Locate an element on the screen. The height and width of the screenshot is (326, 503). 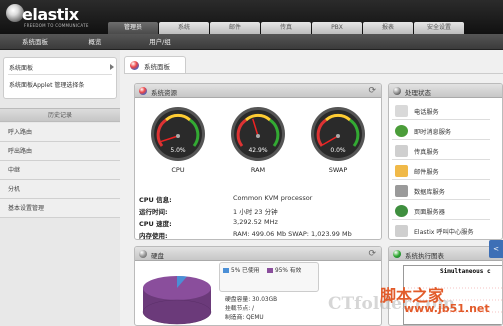
tab-pbx: PBX is located at coordinates (337, 28).